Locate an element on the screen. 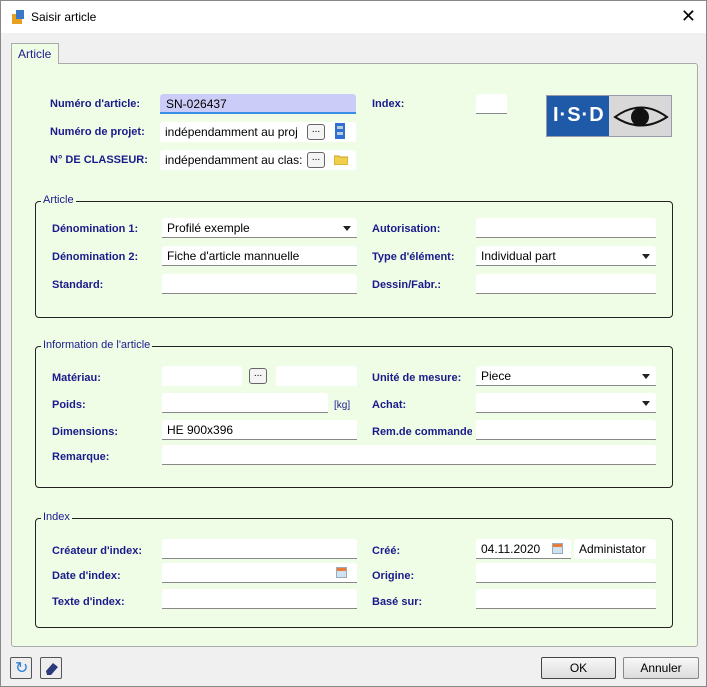 The height and width of the screenshot is (687, 707). eraser-icon is located at coordinates (52, 669).